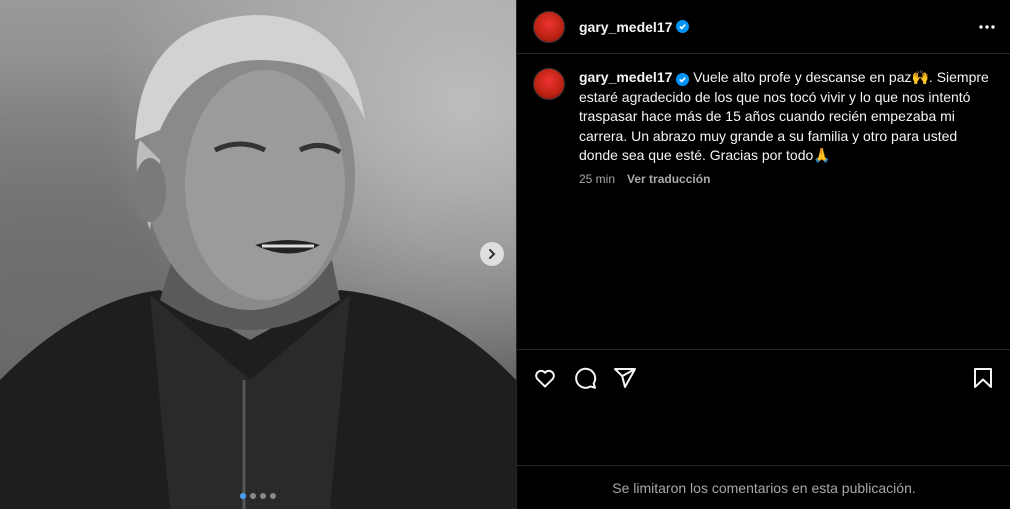 The image size is (1010, 509). I want to click on post-header: gary_medel17, so click(763, 27).